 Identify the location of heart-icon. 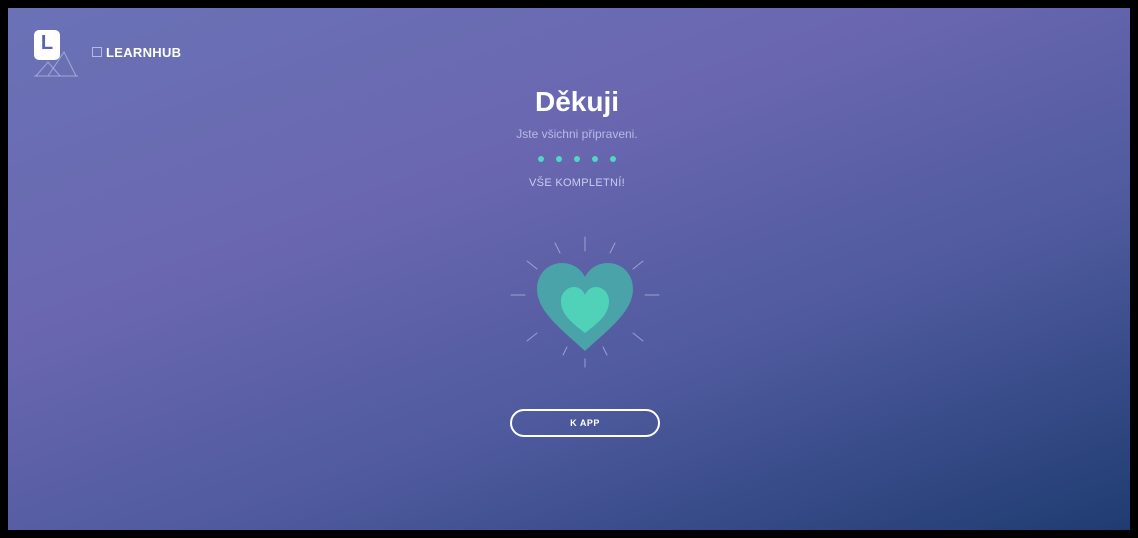
(585, 302).